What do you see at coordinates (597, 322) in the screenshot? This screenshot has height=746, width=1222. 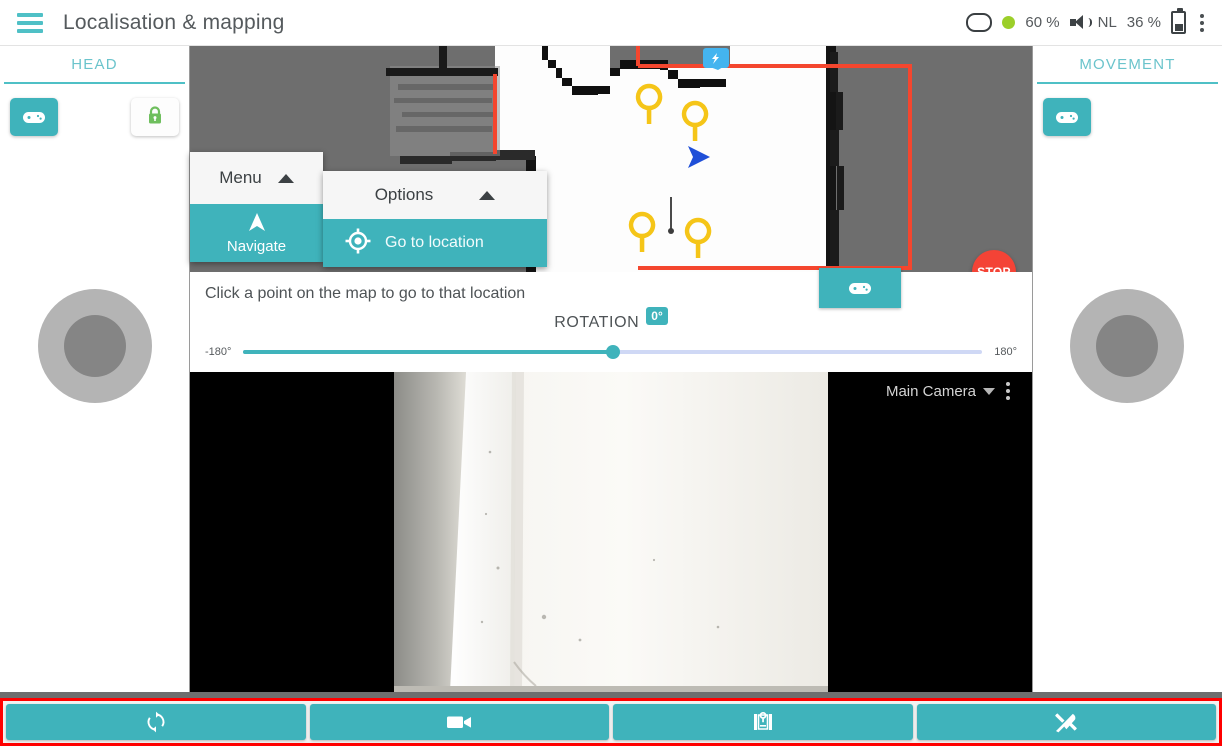 I see `rotation-label: ROTATION` at bounding box center [597, 322].